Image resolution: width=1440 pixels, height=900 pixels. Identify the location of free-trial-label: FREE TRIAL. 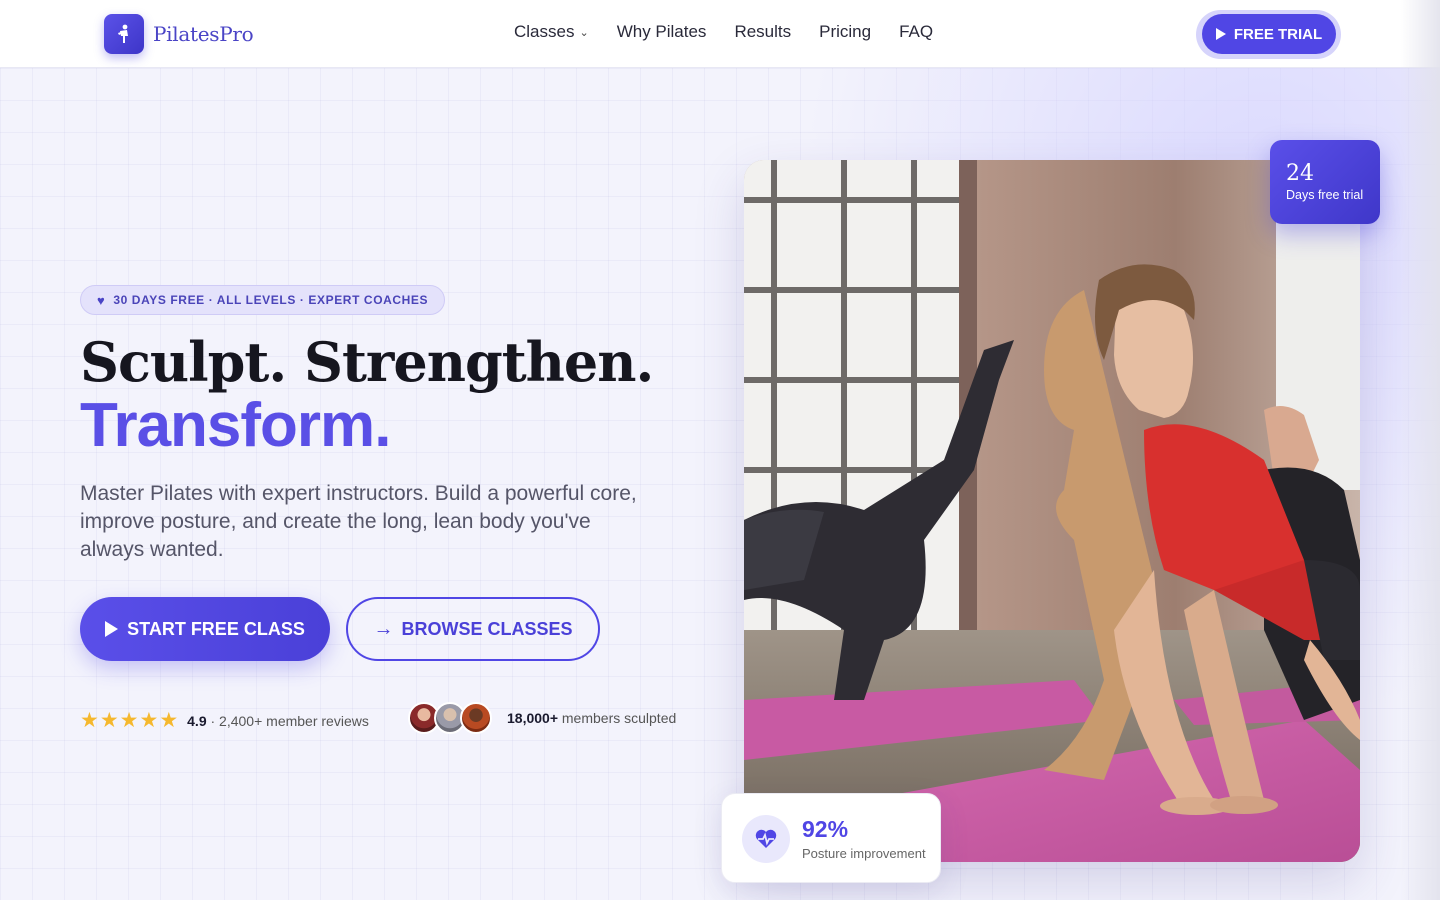
(1278, 34).